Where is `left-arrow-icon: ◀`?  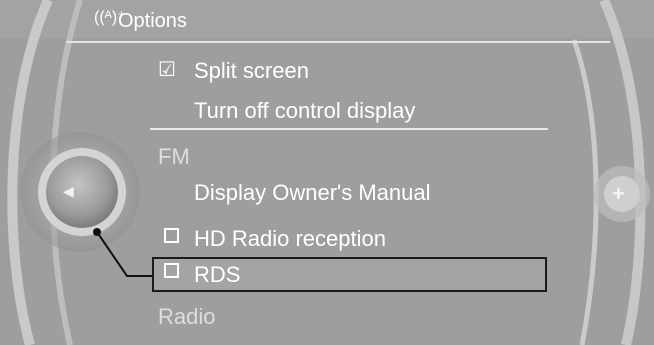
left-arrow-icon: ◀ is located at coordinates (68, 191).